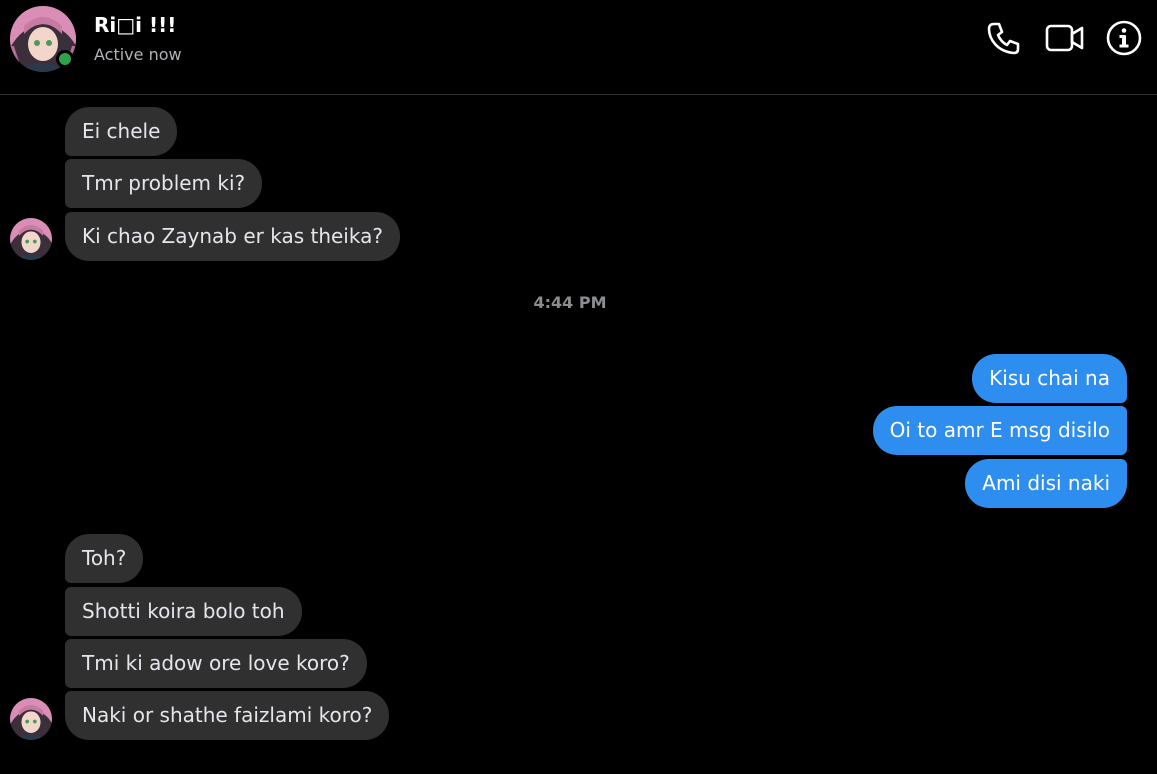 The width and height of the screenshot is (1157, 774). I want to click on outgoing-message: Kisu chai na, so click(1049, 378).